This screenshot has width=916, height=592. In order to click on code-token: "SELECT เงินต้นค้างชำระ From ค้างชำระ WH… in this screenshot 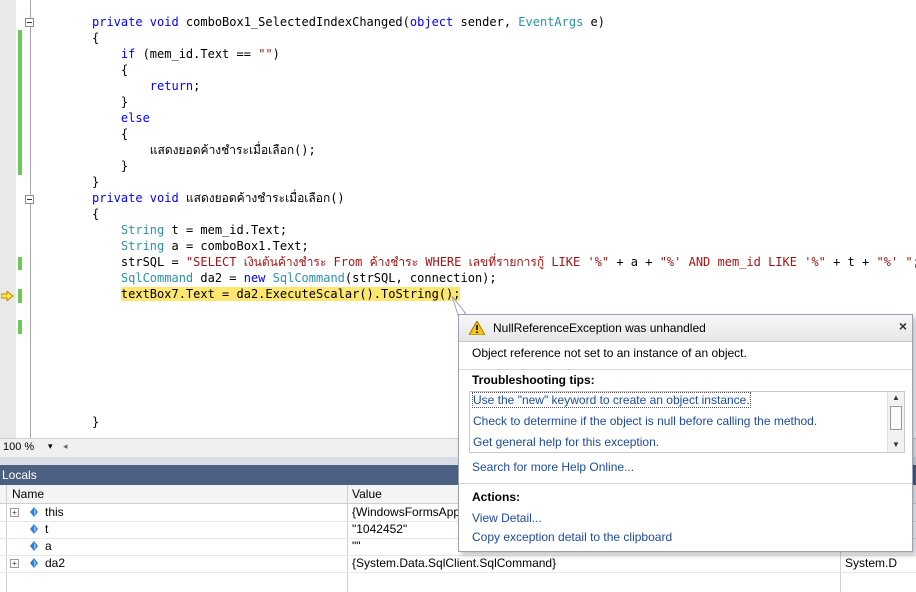, I will do `click(397, 262)`.